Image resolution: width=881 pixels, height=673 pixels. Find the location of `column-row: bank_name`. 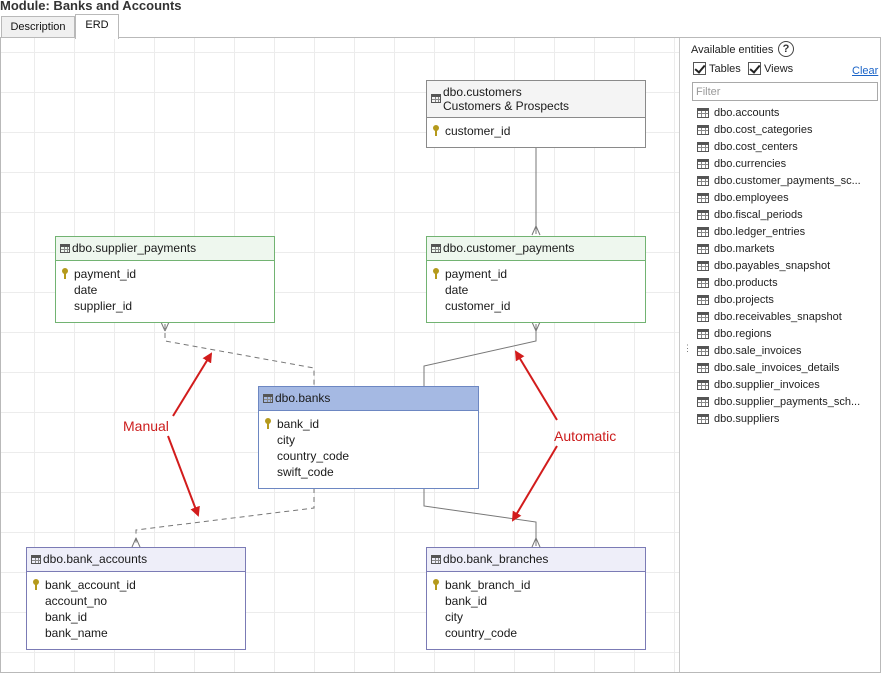

column-row: bank_name is located at coordinates (136, 633).